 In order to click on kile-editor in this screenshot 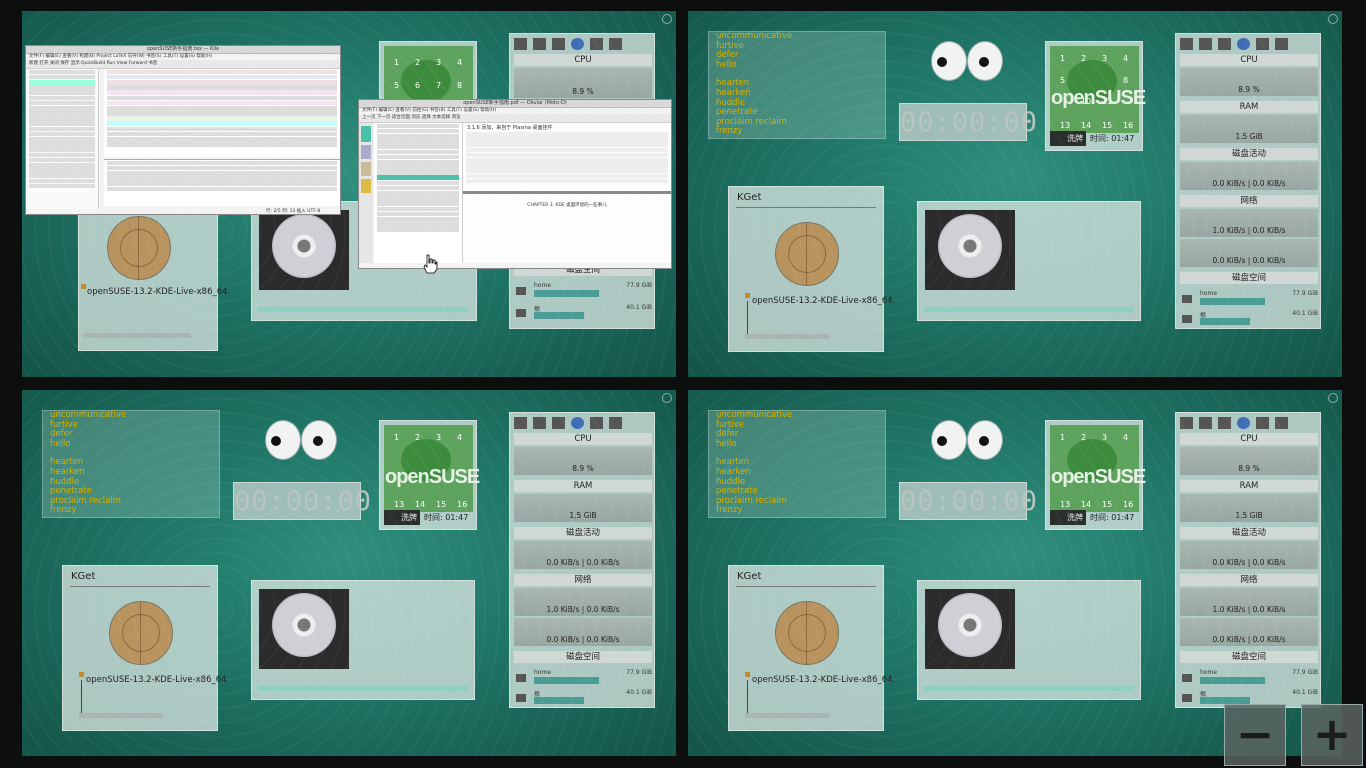, I will do `click(222, 113)`.